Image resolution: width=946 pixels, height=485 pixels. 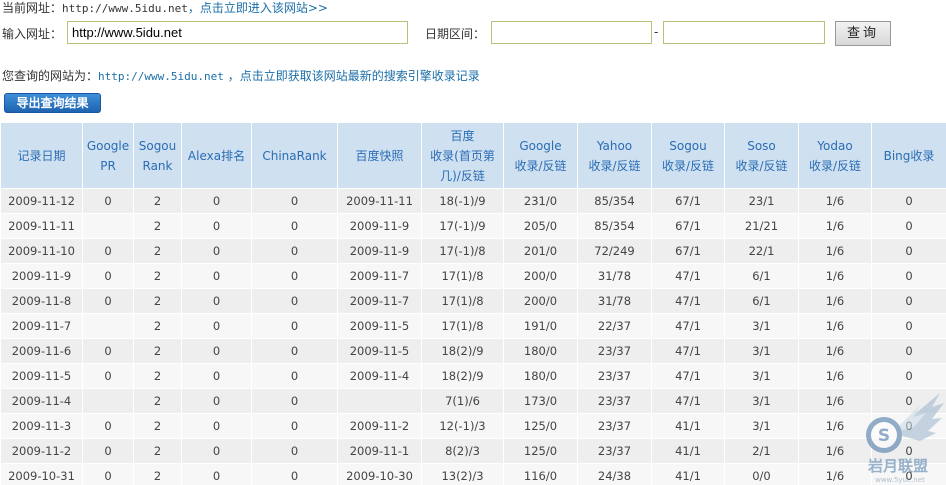 I want to click on cell-baidu-snapshot: 2009-11-5, so click(x=379, y=326).